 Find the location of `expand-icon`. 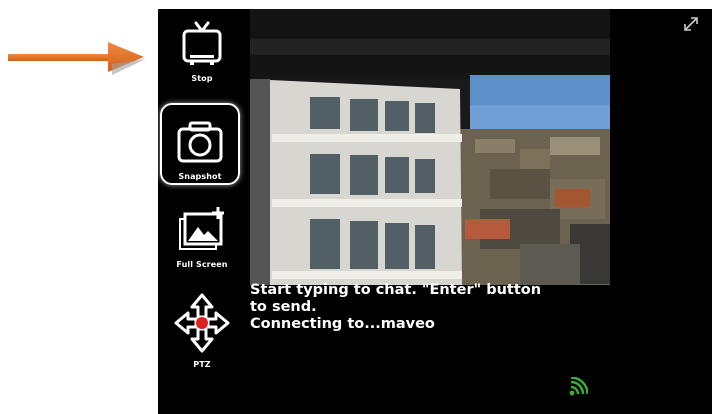

expand-icon is located at coordinates (691, 24).